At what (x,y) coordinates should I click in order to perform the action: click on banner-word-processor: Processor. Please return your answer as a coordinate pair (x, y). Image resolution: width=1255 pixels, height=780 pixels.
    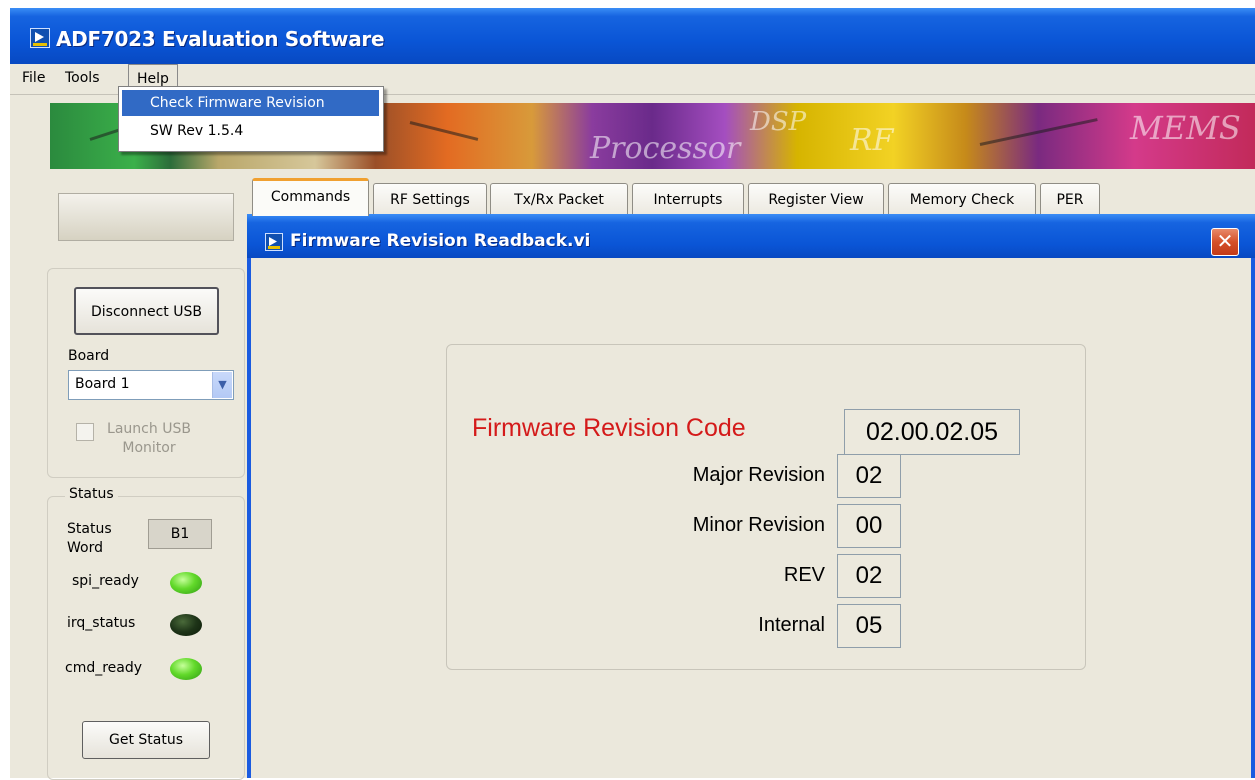
    Looking at the image, I should click on (665, 148).